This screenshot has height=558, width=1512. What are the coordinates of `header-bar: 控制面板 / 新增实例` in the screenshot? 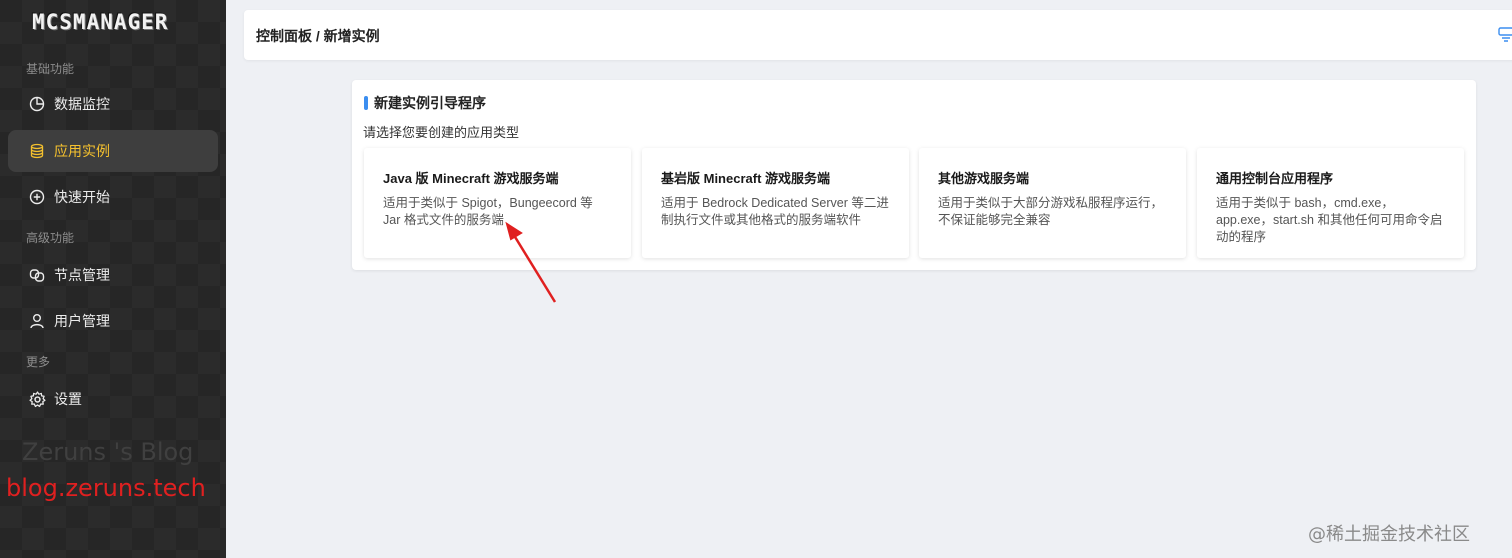 It's located at (878, 35).